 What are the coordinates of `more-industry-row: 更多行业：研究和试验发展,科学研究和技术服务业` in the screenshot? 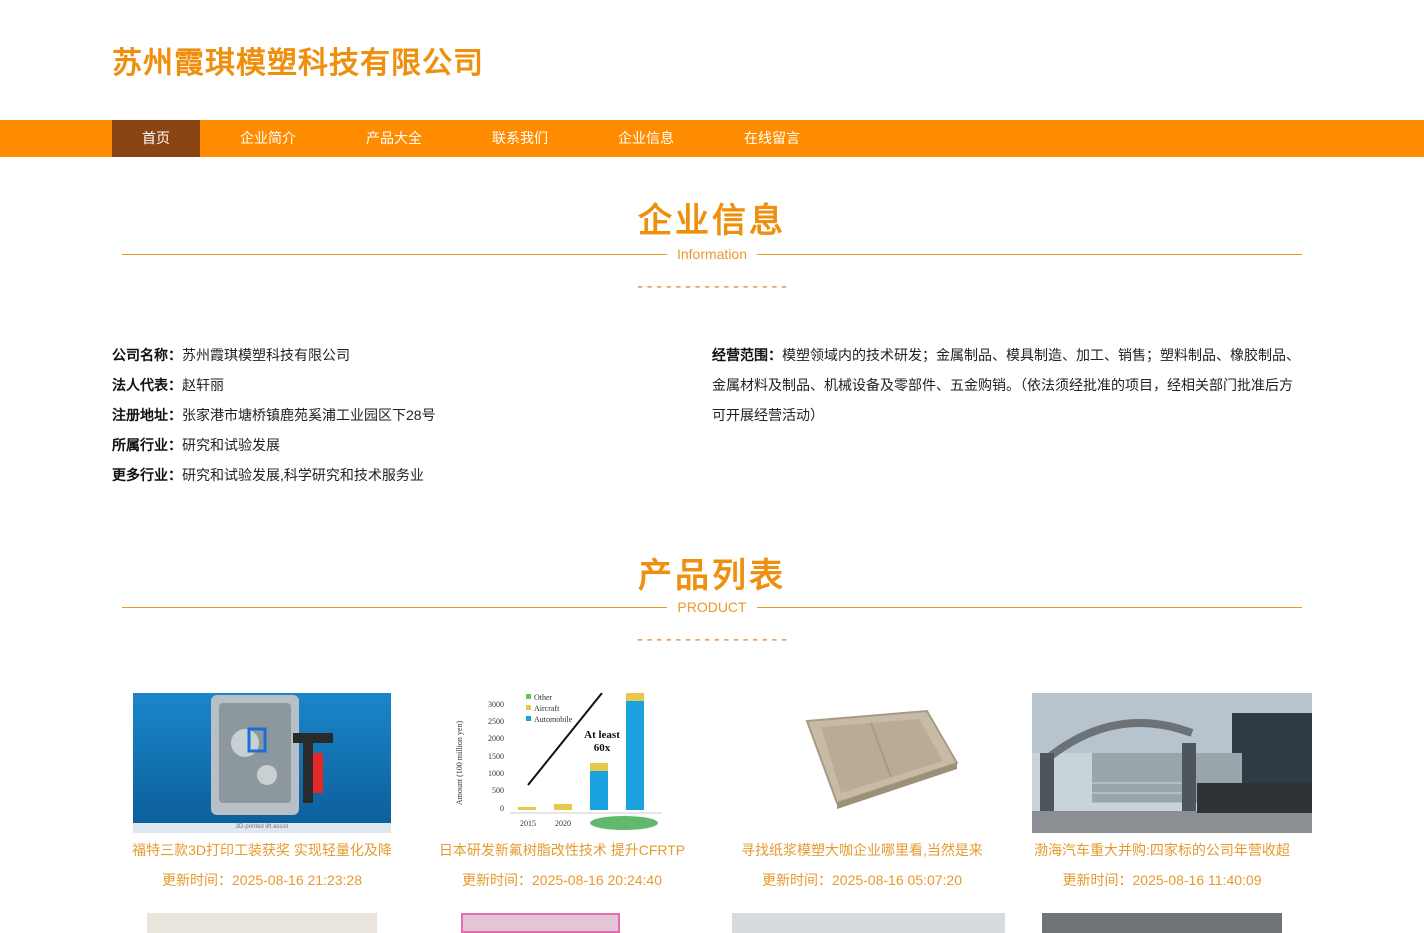 It's located at (392, 475).